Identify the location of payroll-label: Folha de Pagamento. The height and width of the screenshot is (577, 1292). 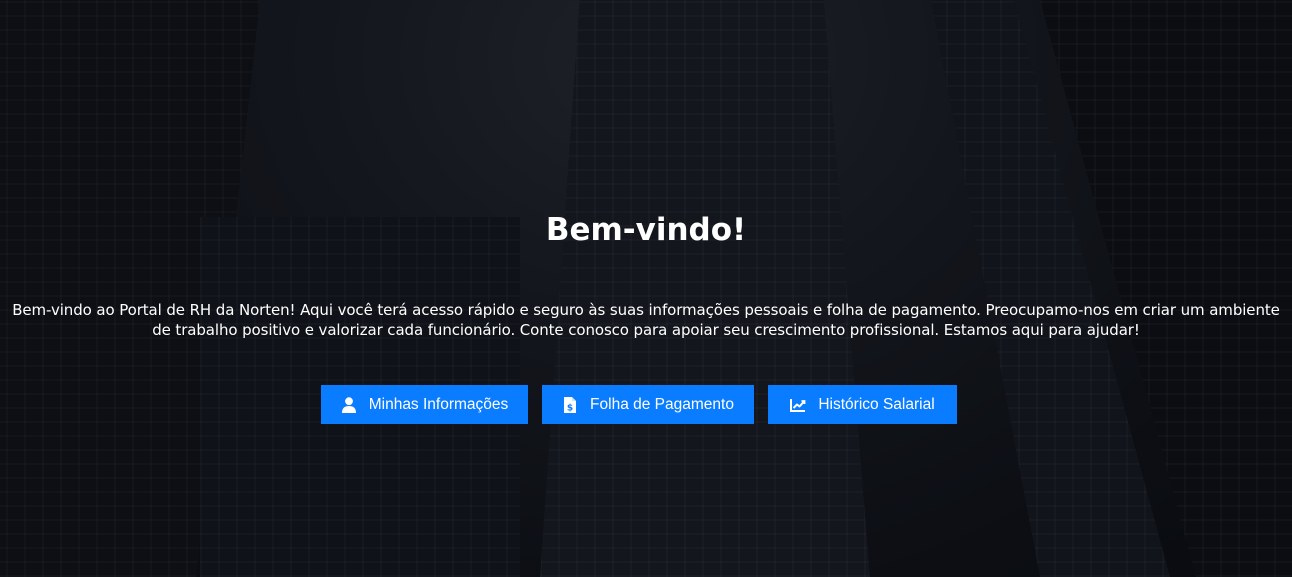
(662, 404).